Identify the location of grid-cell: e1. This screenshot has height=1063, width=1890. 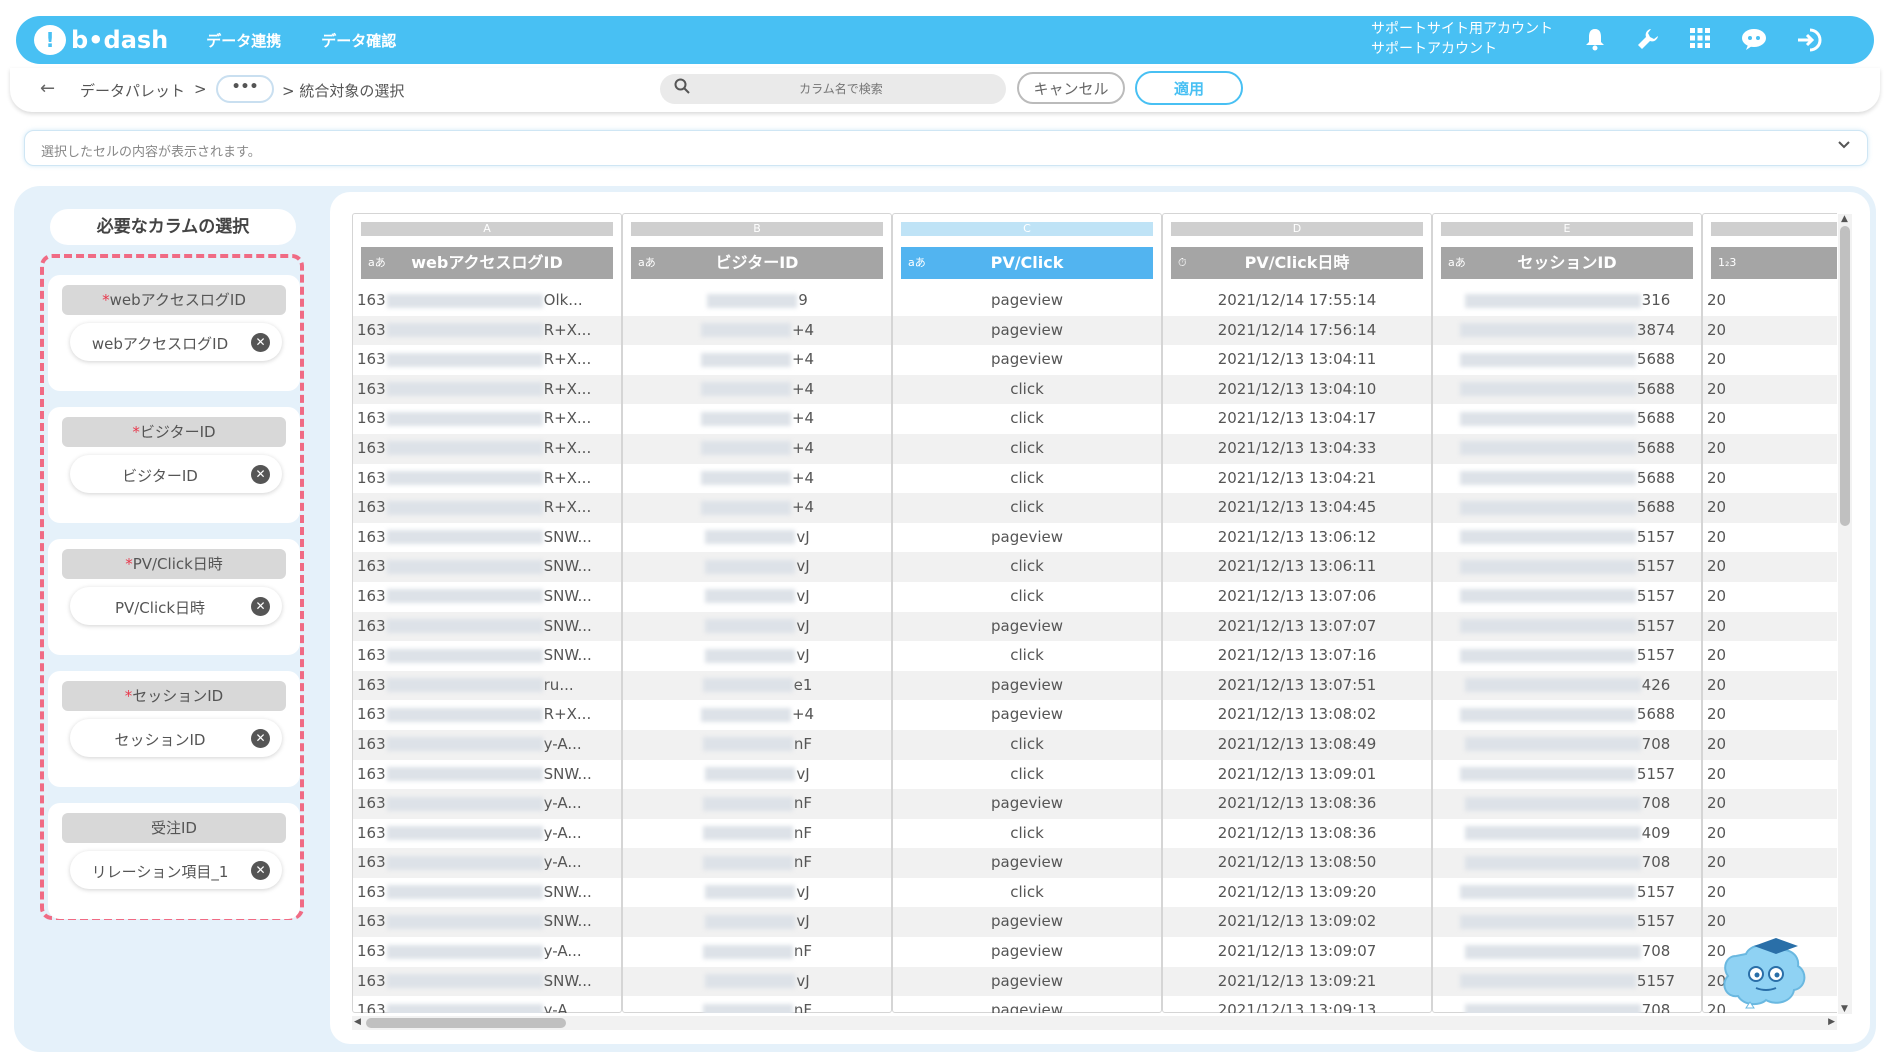
(757, 685).